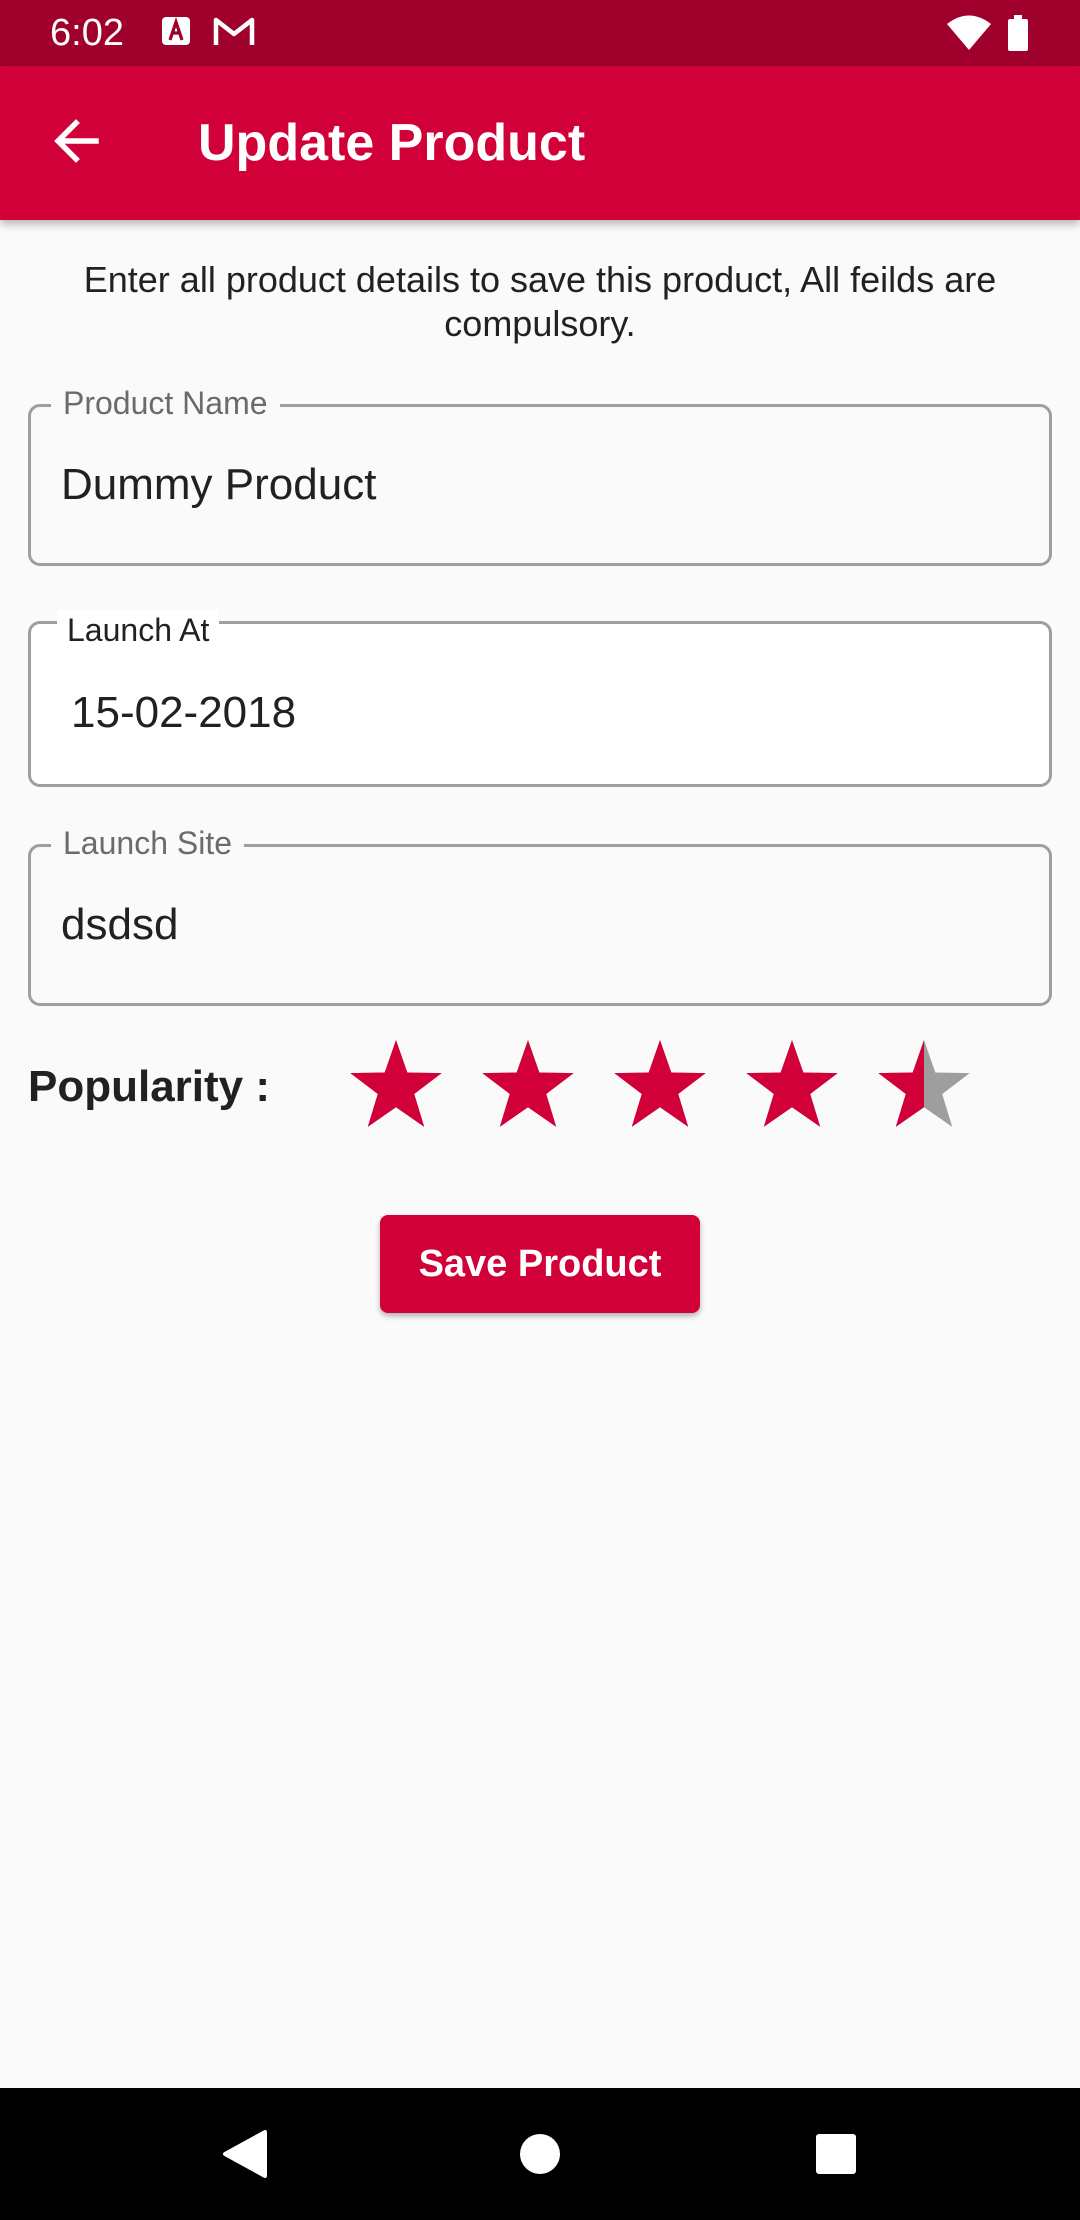 Image resolution: width=1080 pixels, height=2220 pixels. I want to click on status-time: 6:02, so click(87, 33).